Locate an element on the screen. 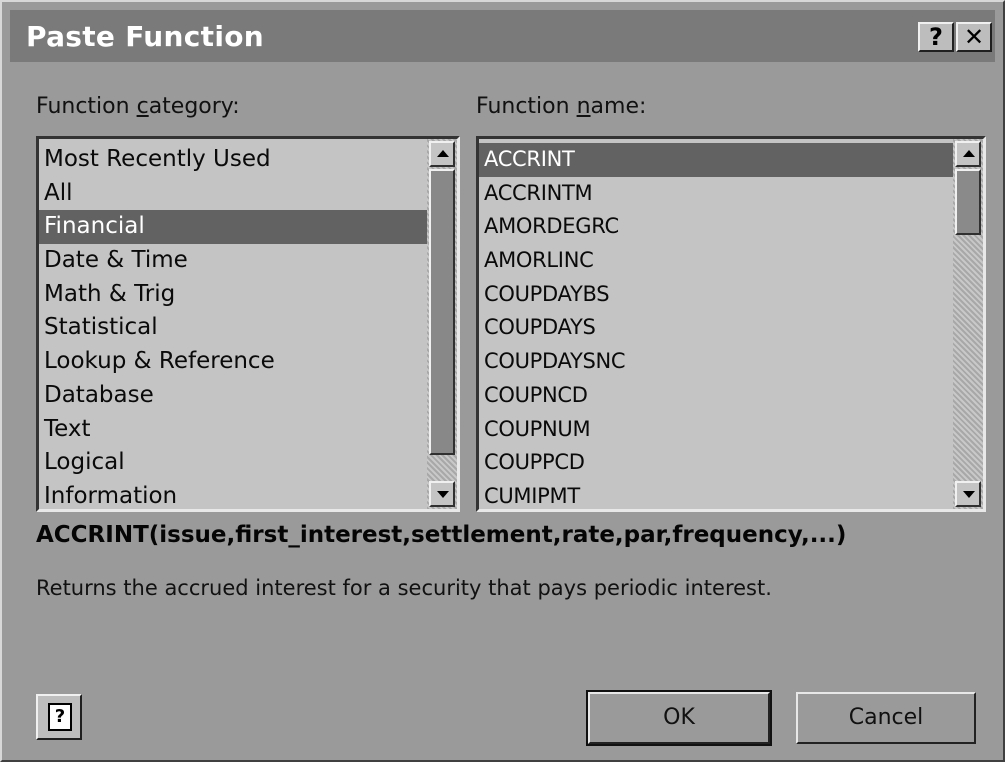 The width and height of the screenshot is (1005, 762). function-category-label-prefix: Function is located at coordinates (86, 106).